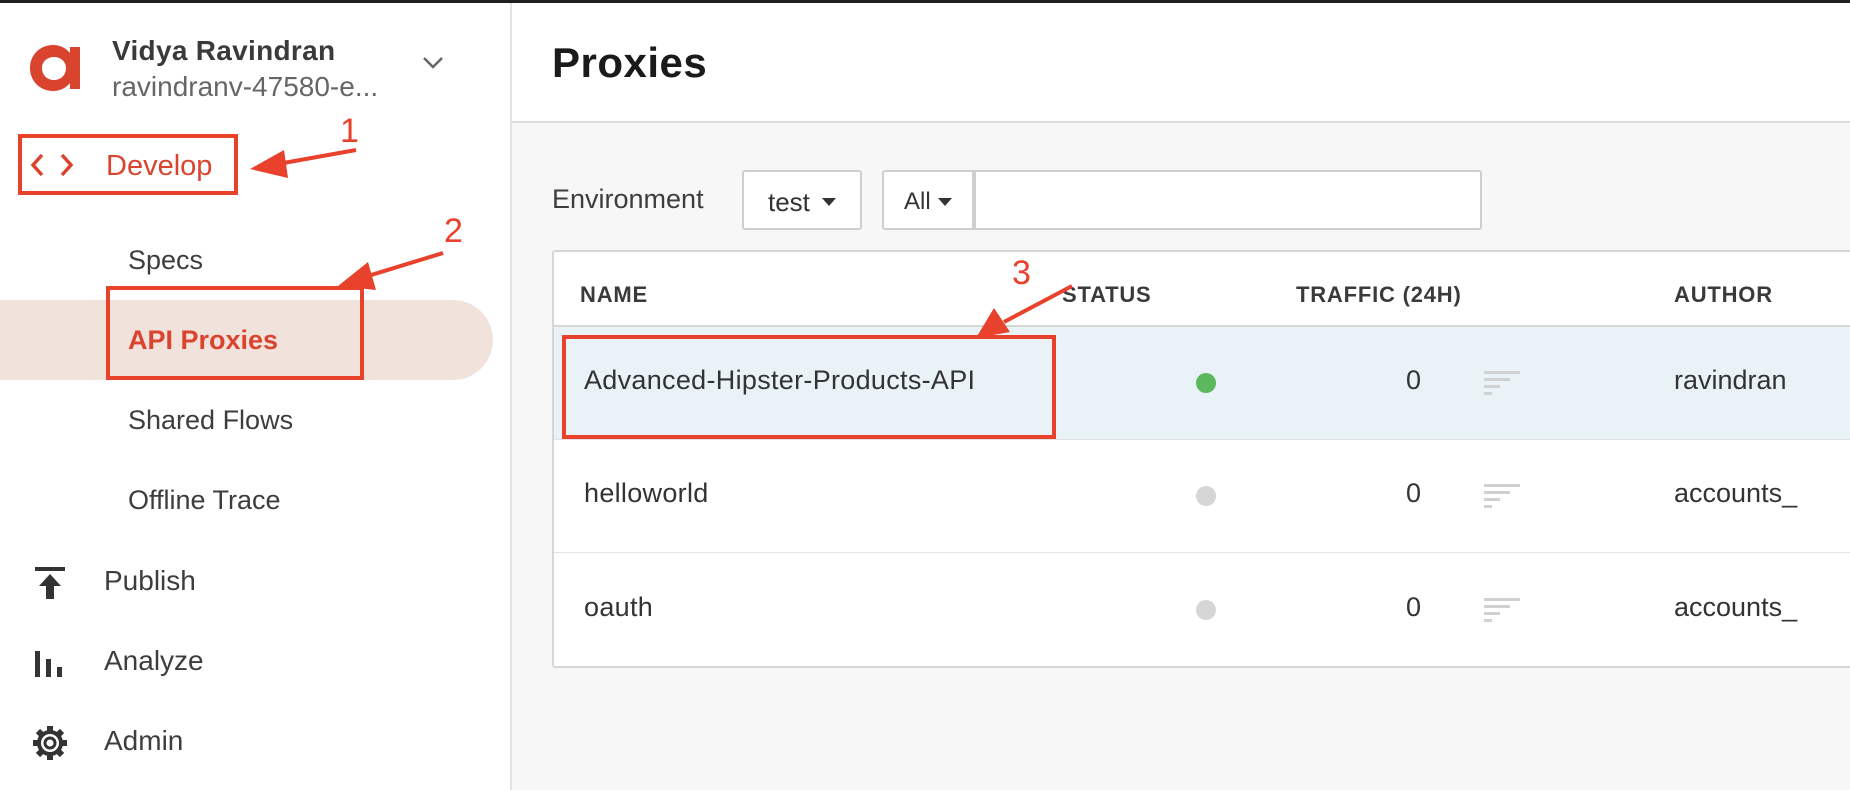  Describe the element at coordinates (154, 660) in the screenshot. I see `nav-analyze-label: Analyze` at that location.